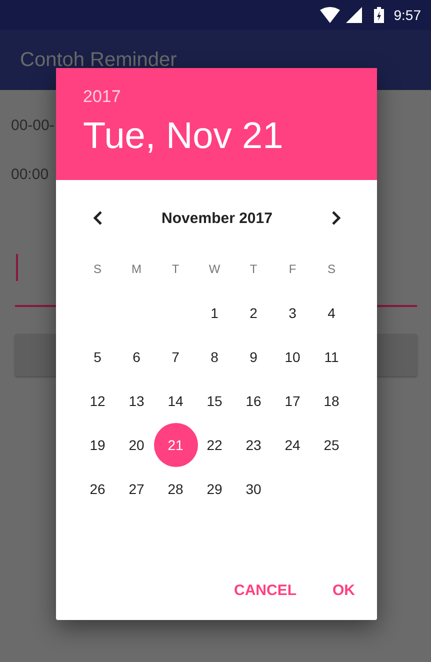  Describe the element at coordinates (98, 60) in the screenshot. I see `app-title: Contoh Reminder` at that location.